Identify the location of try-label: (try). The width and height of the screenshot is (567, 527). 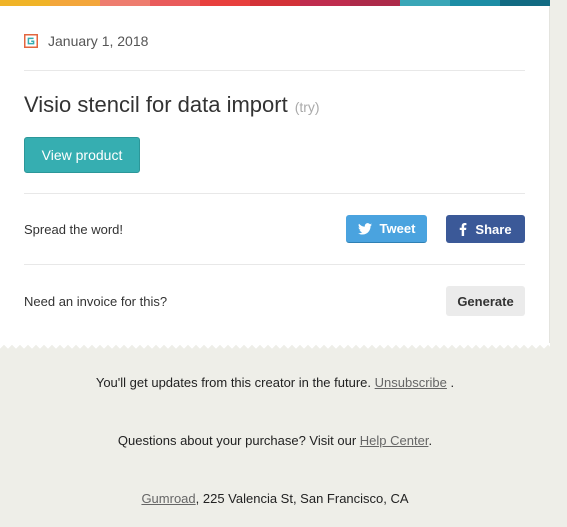
(307, 107).